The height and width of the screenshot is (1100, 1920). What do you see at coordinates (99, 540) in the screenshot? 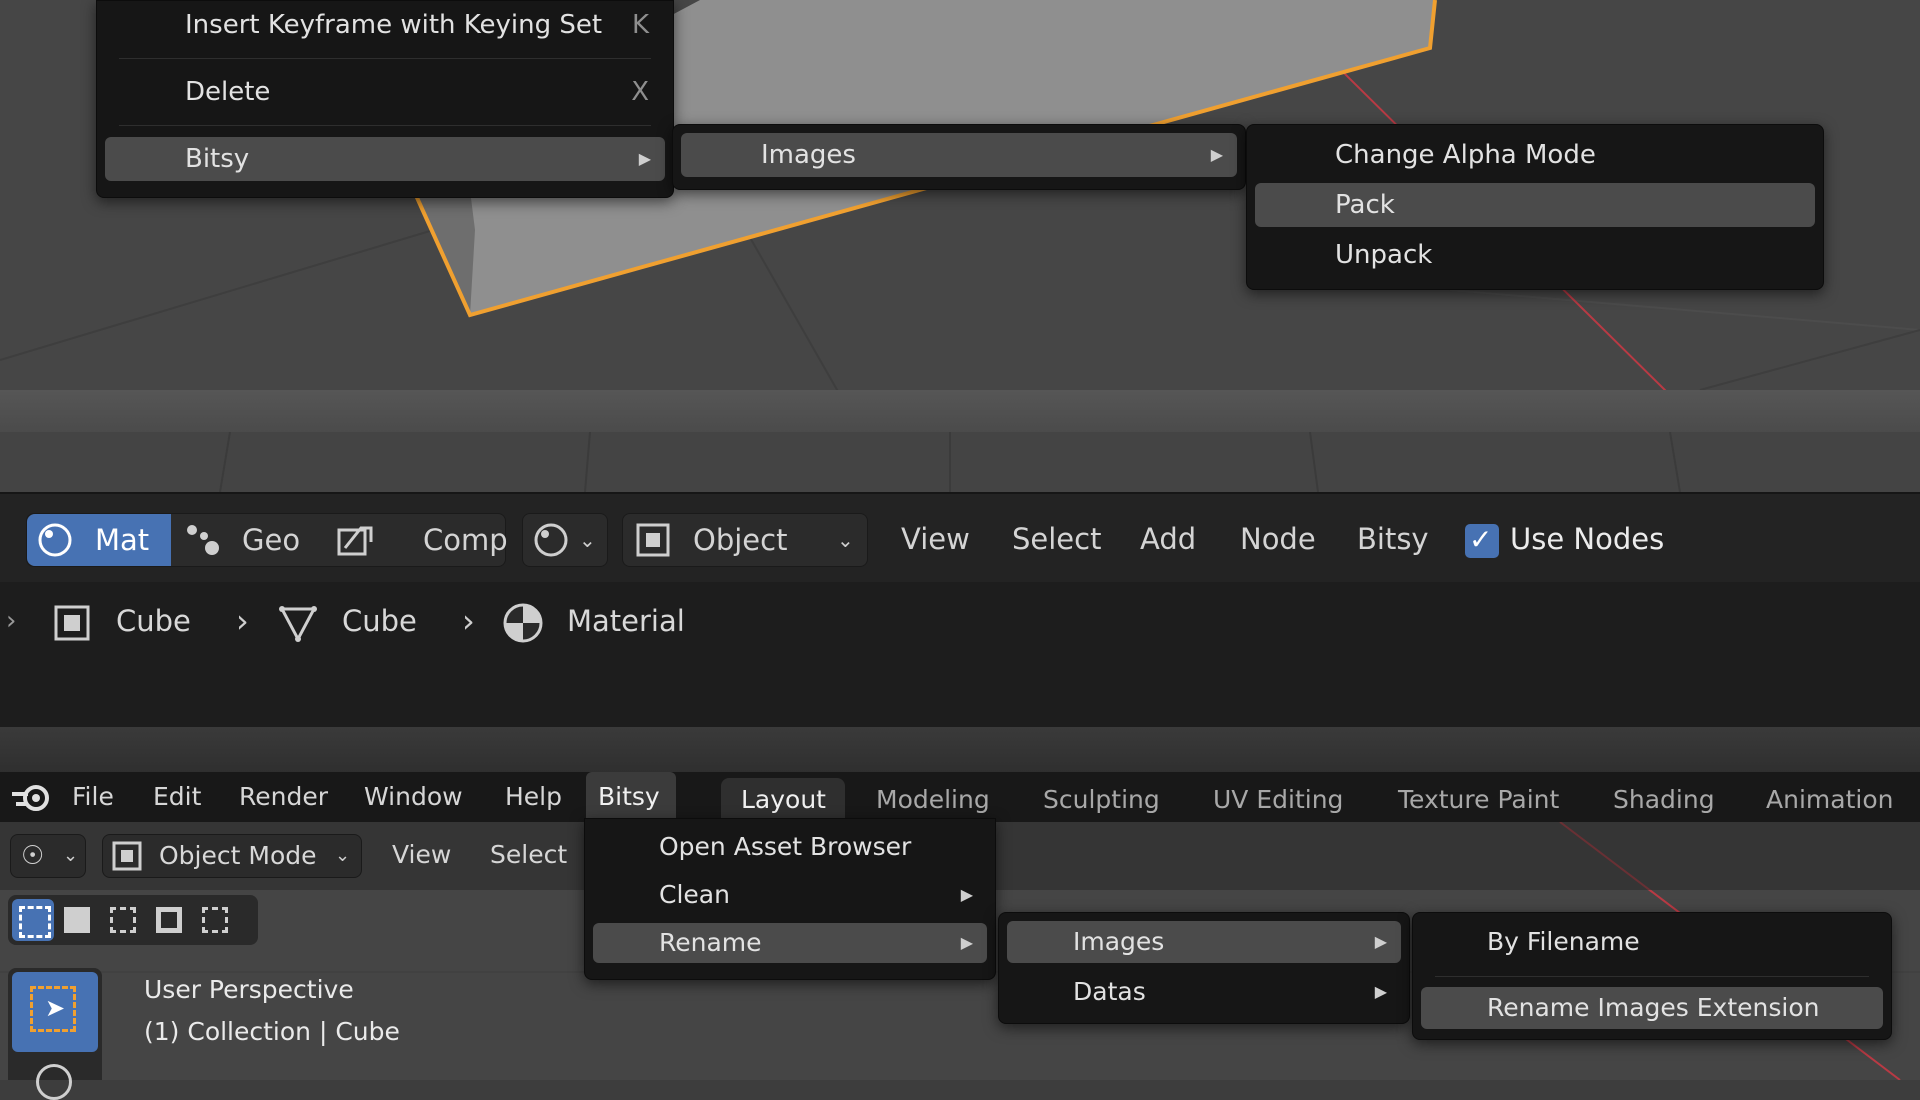
I see `tab-mat: Mat` at bounding box center [99, 540].